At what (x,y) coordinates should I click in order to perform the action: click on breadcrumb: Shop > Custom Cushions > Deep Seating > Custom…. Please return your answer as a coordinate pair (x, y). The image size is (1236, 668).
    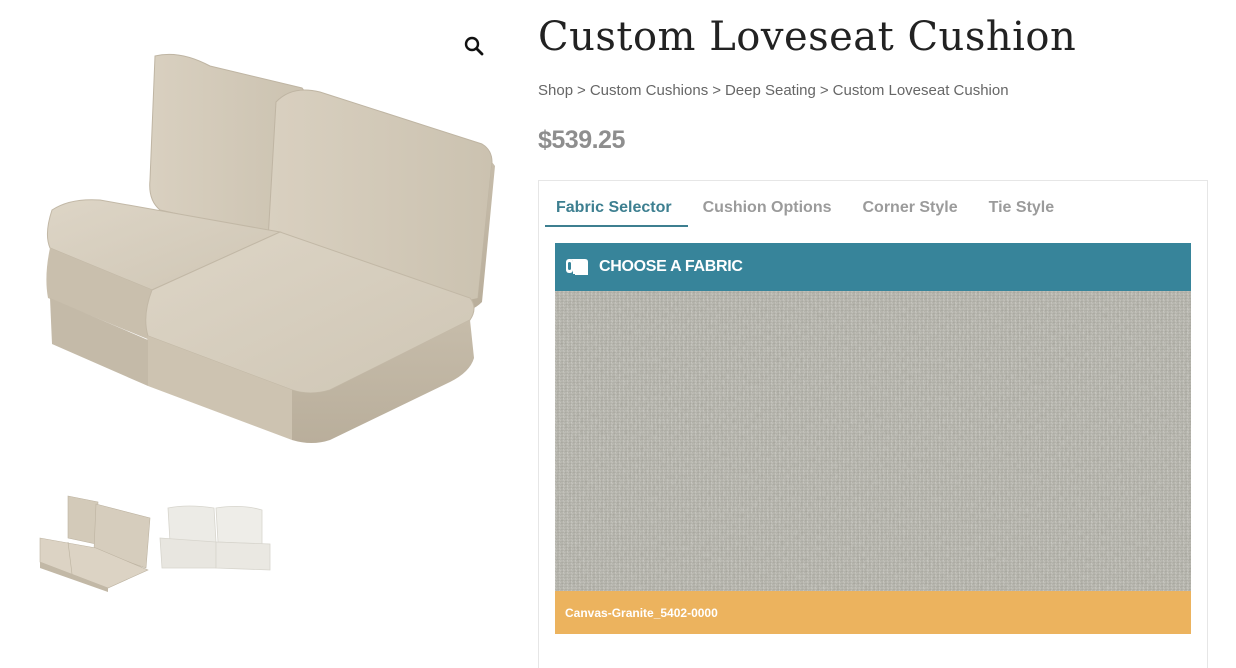
    Looking at the image, I should click on (773, 90).